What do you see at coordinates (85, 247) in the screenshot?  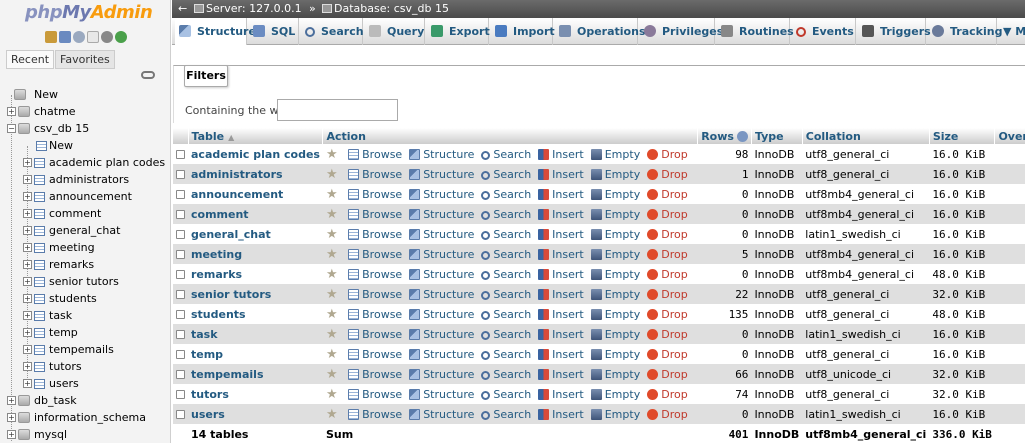 I see `tree-table: + meeting` at bounding box center [85, 247].